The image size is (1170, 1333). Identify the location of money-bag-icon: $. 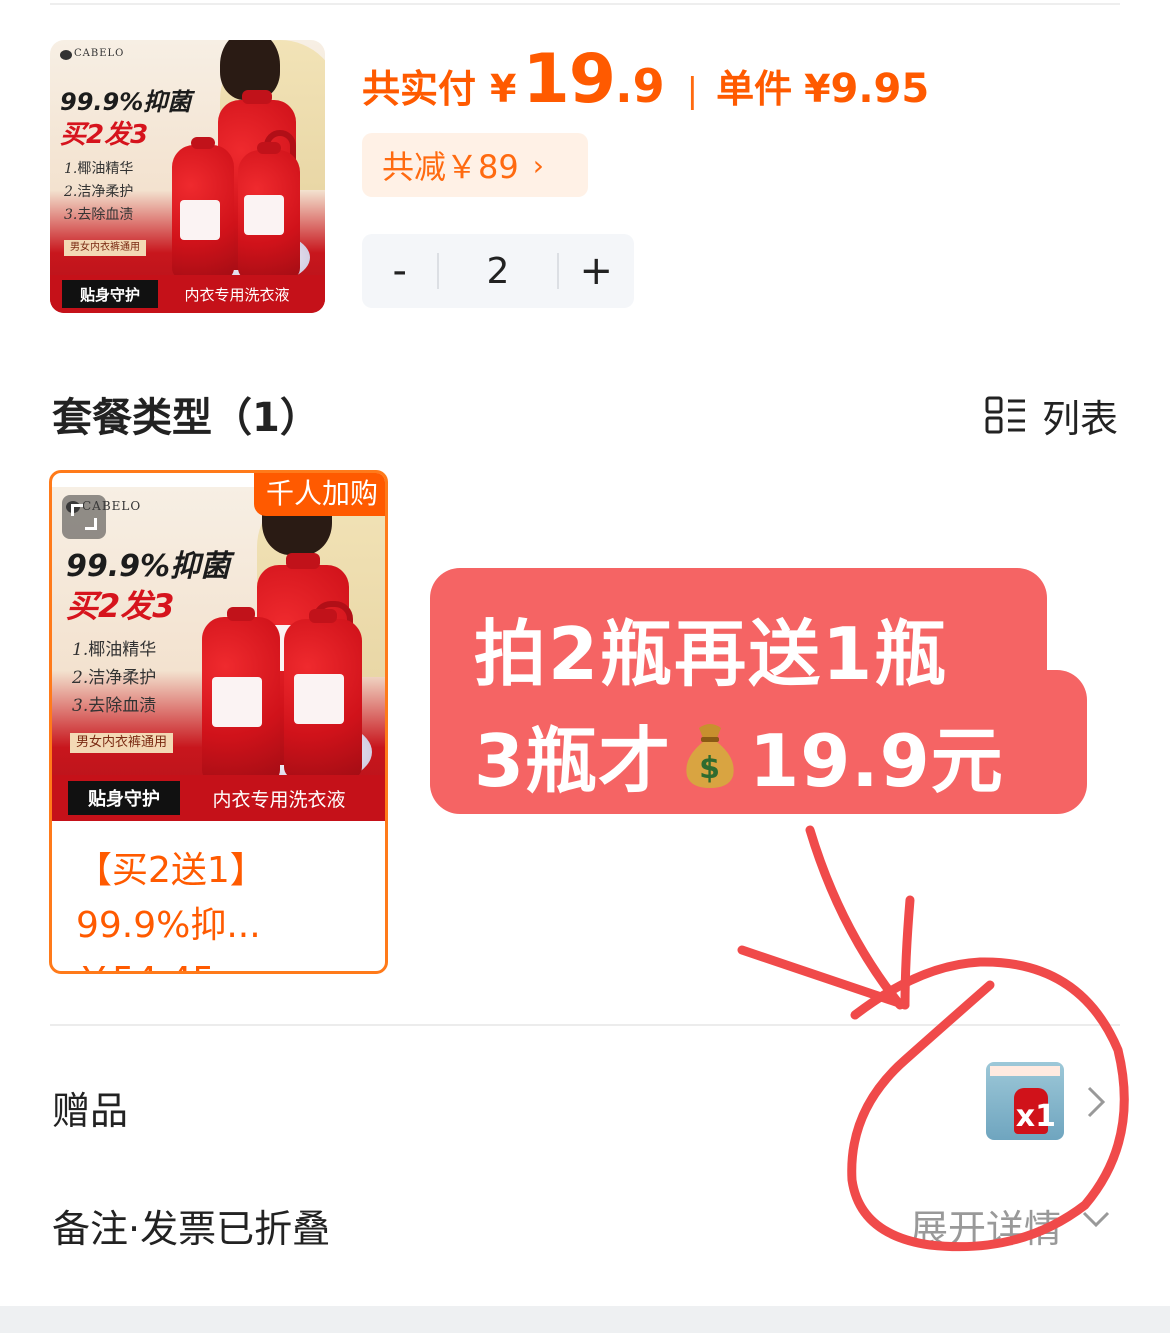
(710, 755).